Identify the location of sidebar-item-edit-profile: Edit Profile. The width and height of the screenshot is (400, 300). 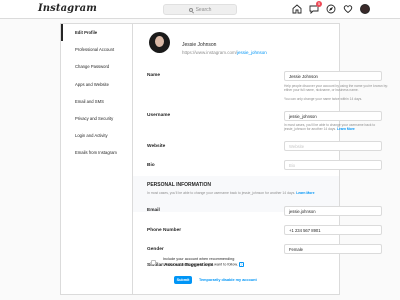
(96, 33).